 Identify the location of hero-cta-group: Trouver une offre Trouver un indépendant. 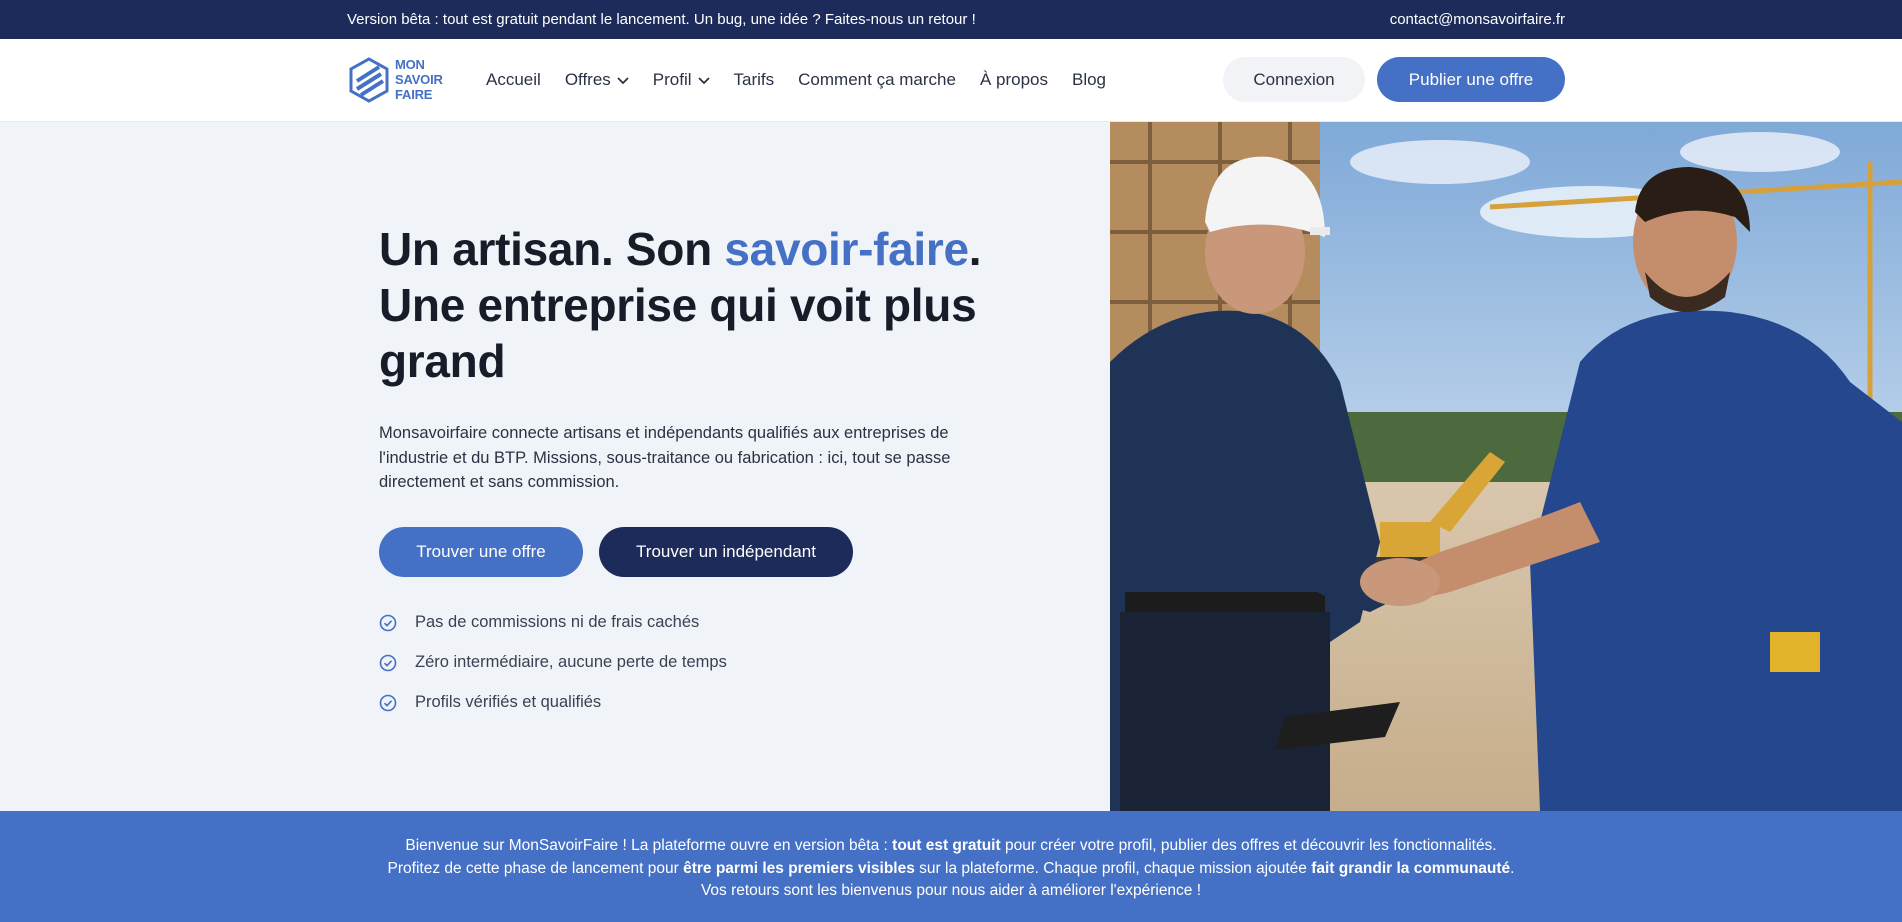
(689, 551).